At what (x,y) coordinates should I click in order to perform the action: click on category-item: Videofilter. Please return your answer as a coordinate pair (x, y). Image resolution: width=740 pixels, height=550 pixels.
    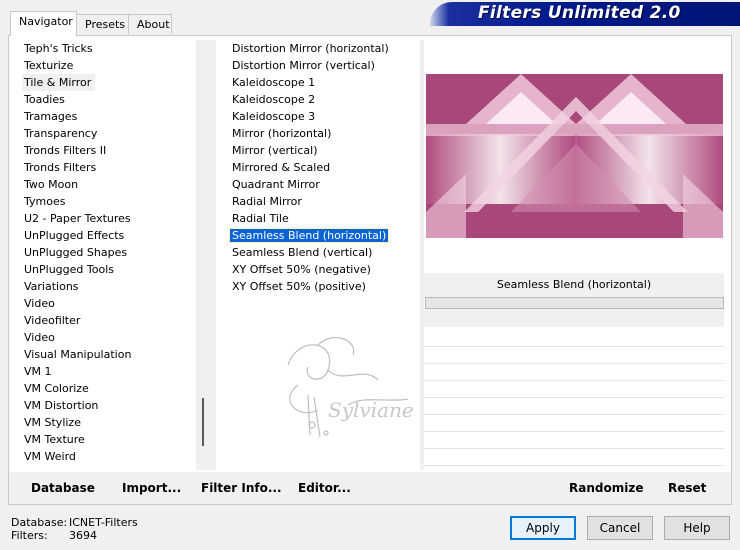
    Looking at the image, I should click on (108, 320).